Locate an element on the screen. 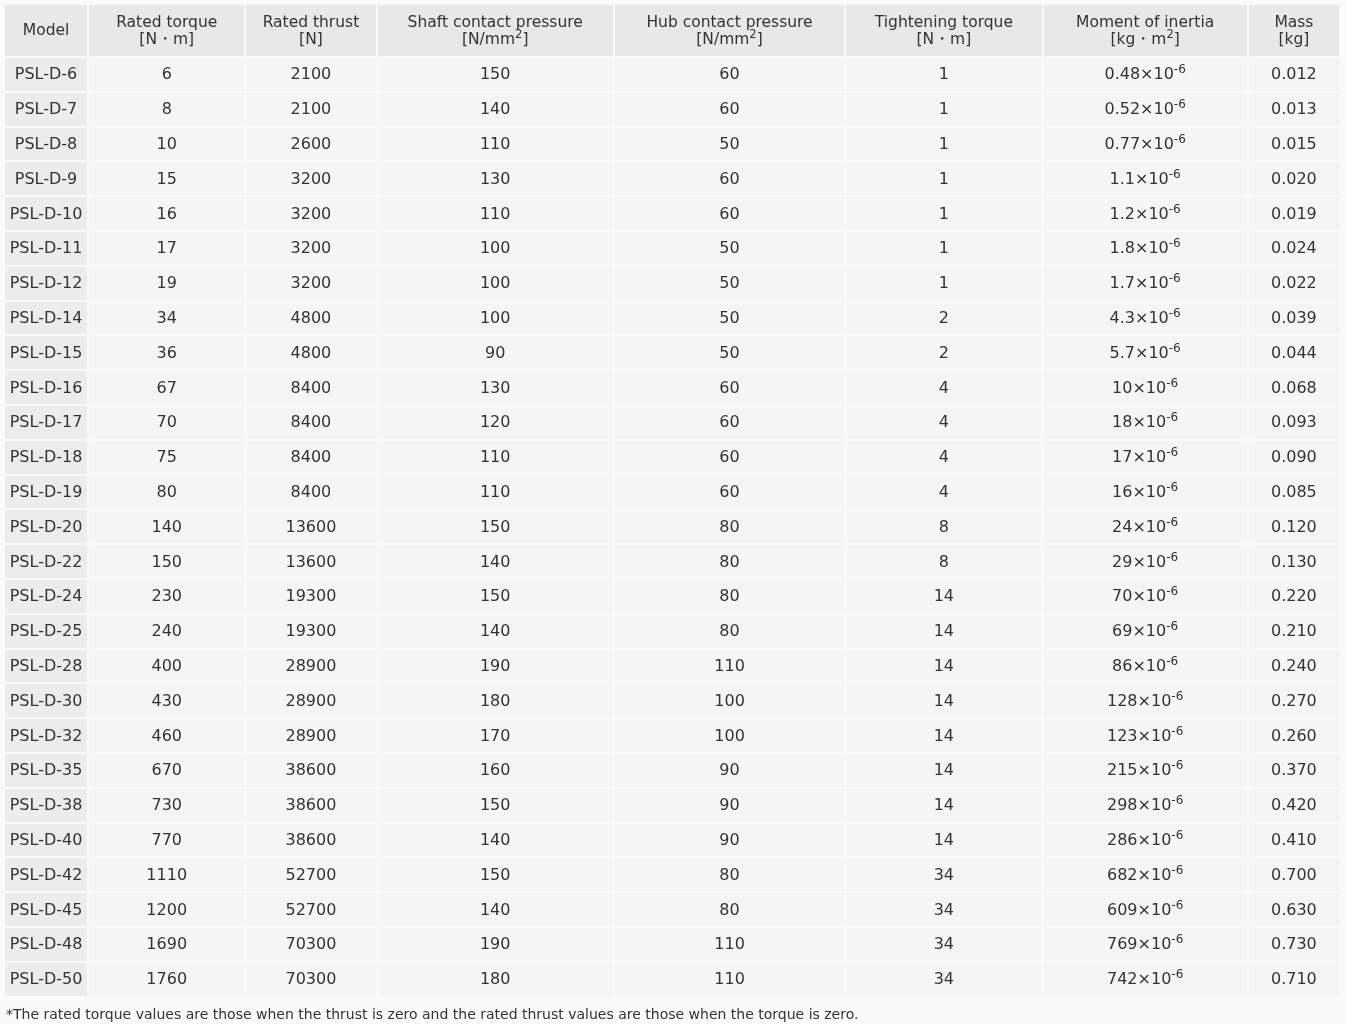 This screenshot has height=1024, width=1345. table-cell: 0.120 is located at coordinates (1293, 527).